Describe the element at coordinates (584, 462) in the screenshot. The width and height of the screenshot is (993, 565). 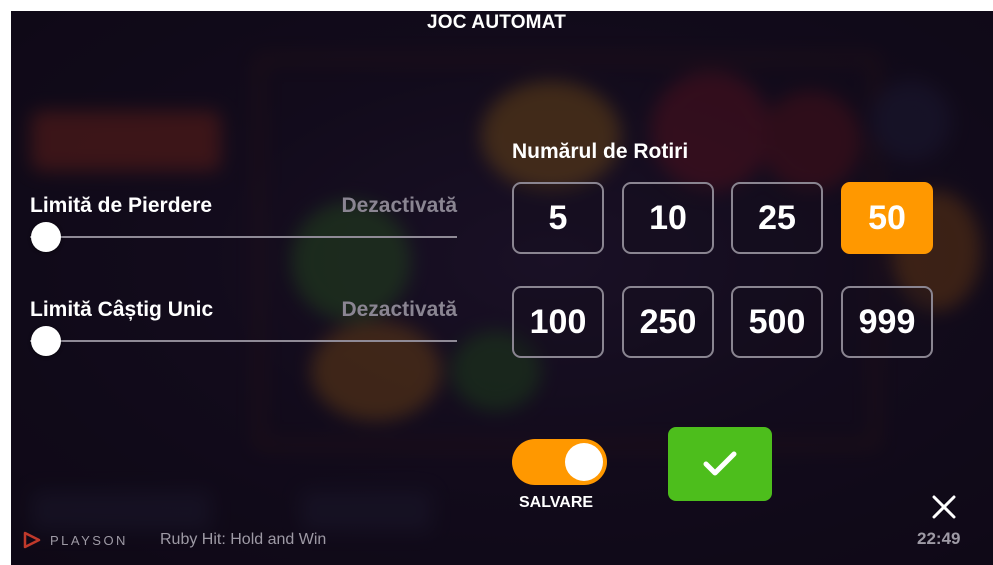
I see `save-toggle-knob` at that location.